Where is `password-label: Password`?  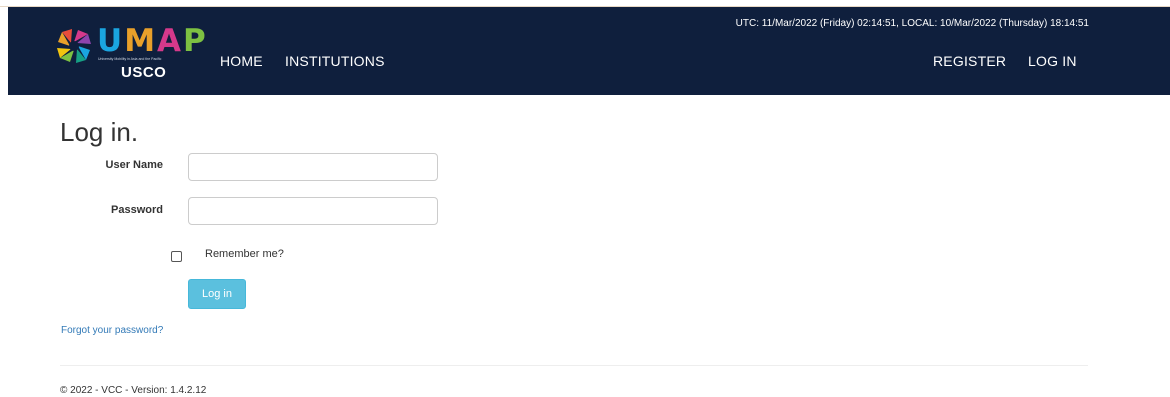 password-label: Password is located at coordinates (137, 210).